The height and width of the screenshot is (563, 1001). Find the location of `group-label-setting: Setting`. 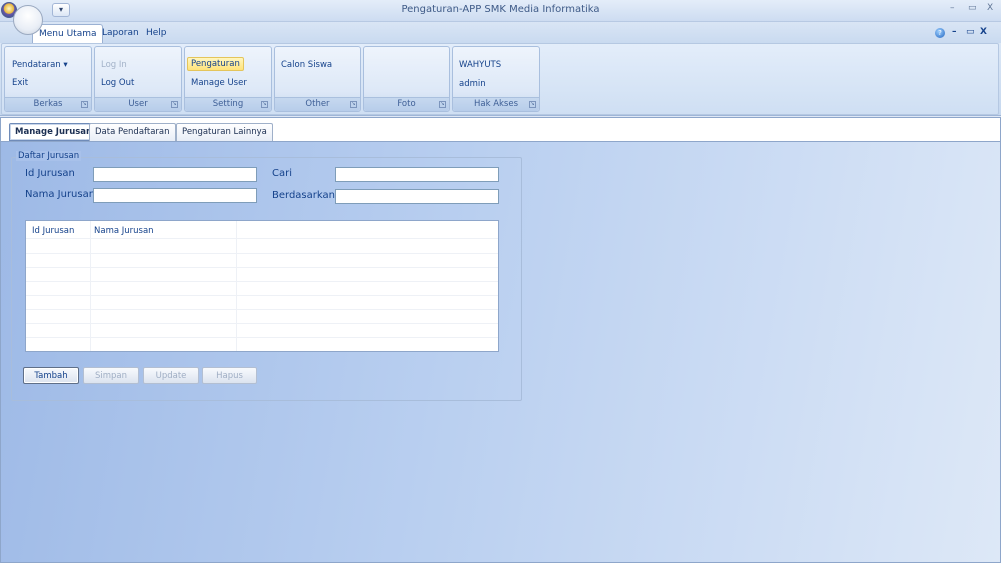

group-label-setting: Setting is located at coordinates (228, 104).